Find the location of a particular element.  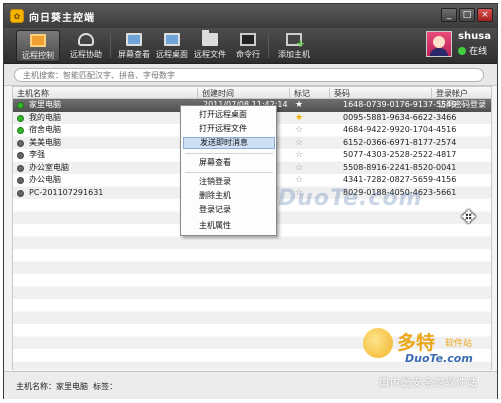

screen-view-label: 屏幕查看 is located at coordinates (134, 54).